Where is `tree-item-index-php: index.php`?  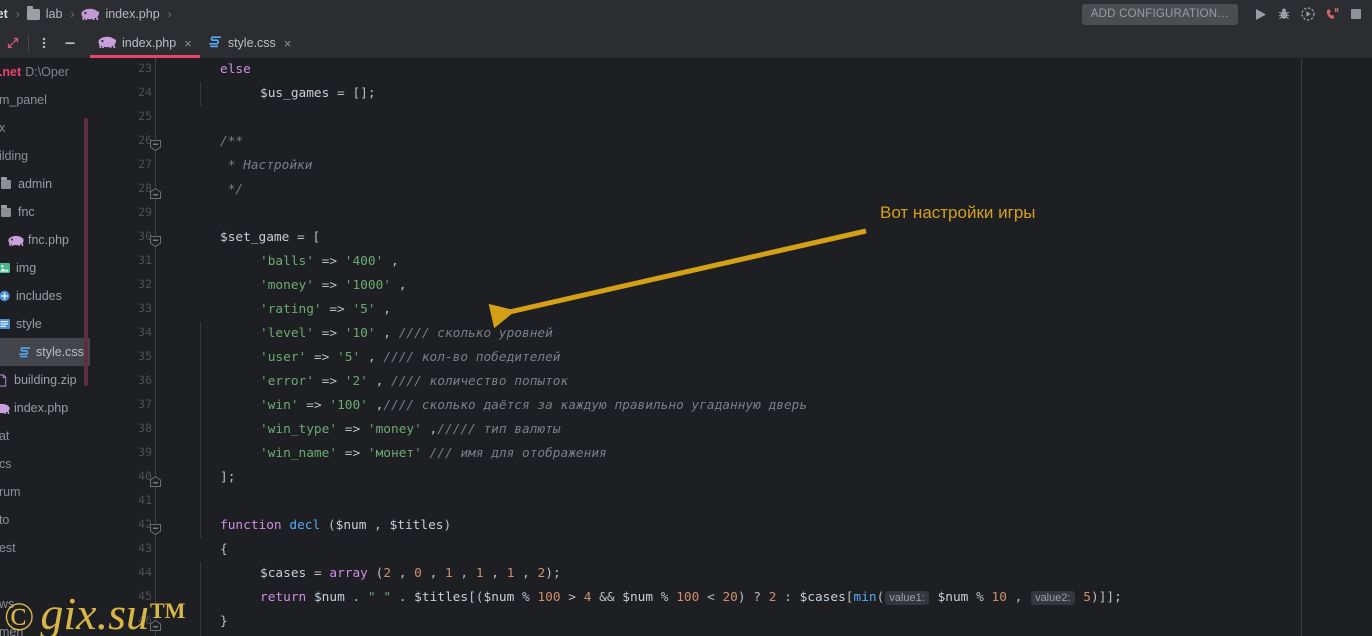
tree-item-index-php: index.php is located at coordinates (45, 408).